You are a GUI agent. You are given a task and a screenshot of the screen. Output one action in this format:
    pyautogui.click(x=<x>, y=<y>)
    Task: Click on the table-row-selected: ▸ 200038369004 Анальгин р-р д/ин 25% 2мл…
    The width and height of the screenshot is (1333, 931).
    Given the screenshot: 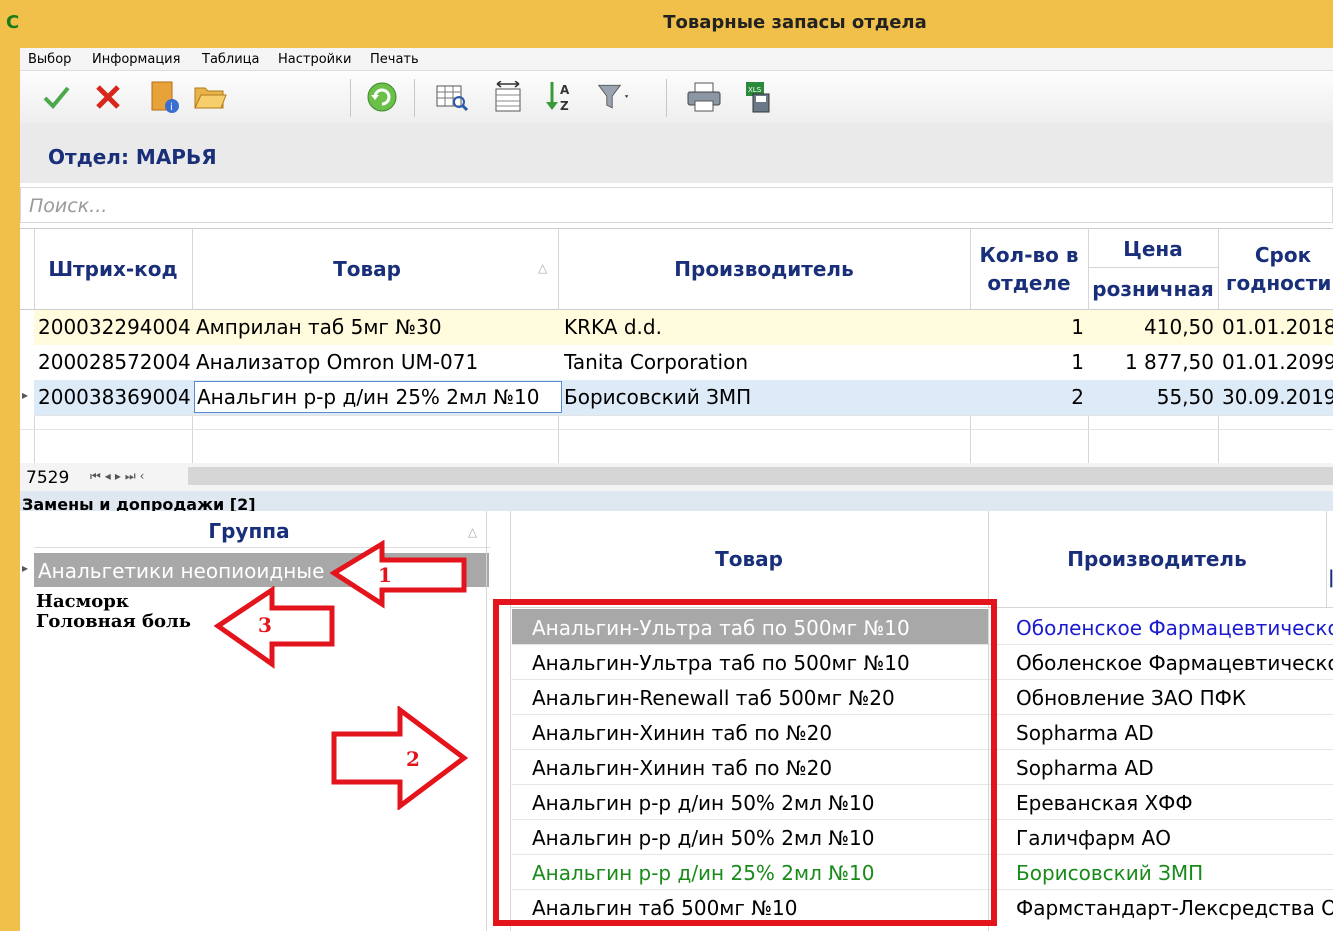 What is the action you would take?
    pyautogui.click(x=677, y=398)
    